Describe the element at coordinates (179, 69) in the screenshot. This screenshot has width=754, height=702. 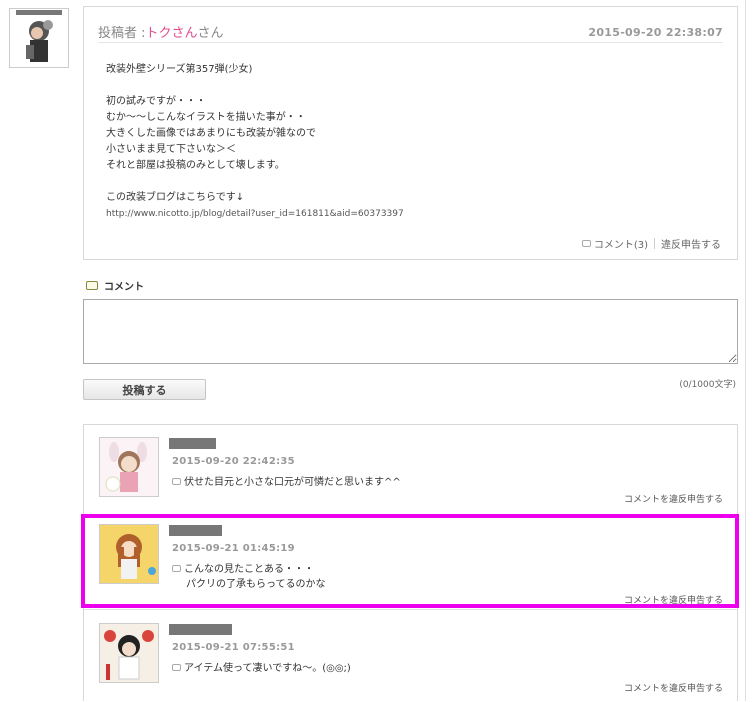
I see `post-line: 改装外壁シリーズ第357弾(少女)` at that location.